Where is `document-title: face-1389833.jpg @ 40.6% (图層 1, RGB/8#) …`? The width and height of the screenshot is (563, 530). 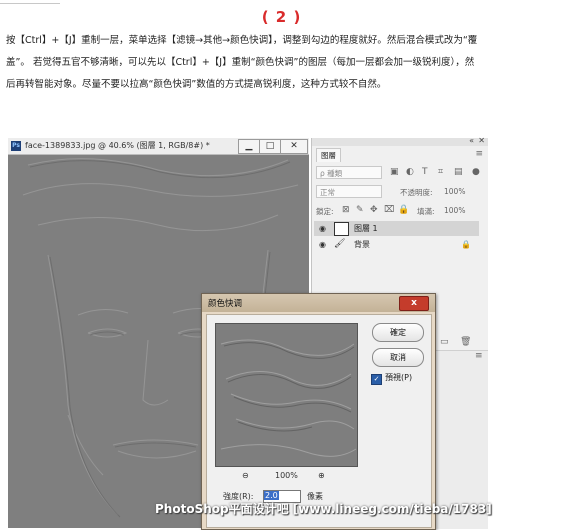 document-title: face-1389833.jpg @ 40.6% (图層 1, RGB/8#) … is located at coordinates (117, 145).